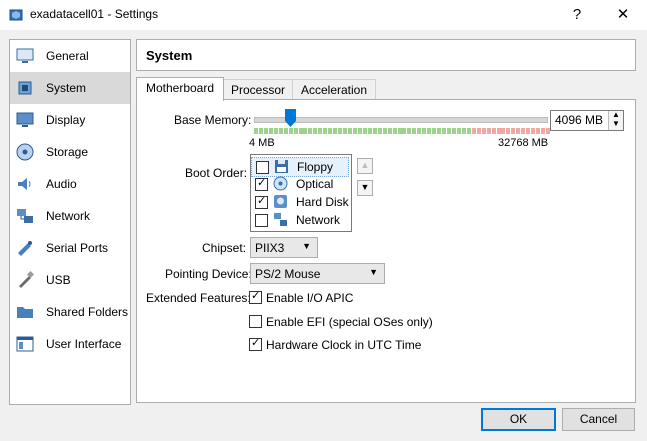 Image resolution: width=647 pixels, height=441 pixels. Describe the element at coordinates (255, 321) in the screenshot. I see `efi-checkbox` at that location.